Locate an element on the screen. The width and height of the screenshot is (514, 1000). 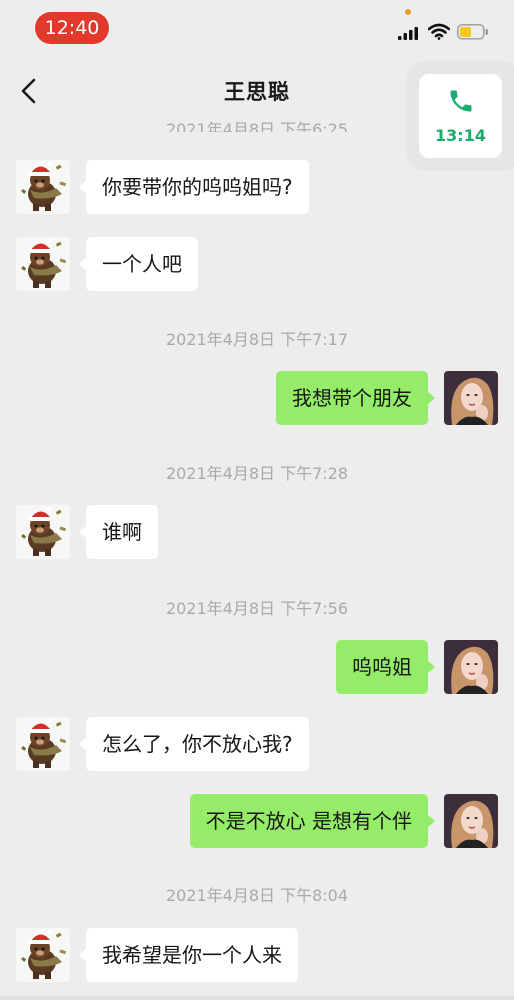
incoming-message-bubble: 你要带你的呜呜姐吗? is located at coordinates (194, 187).